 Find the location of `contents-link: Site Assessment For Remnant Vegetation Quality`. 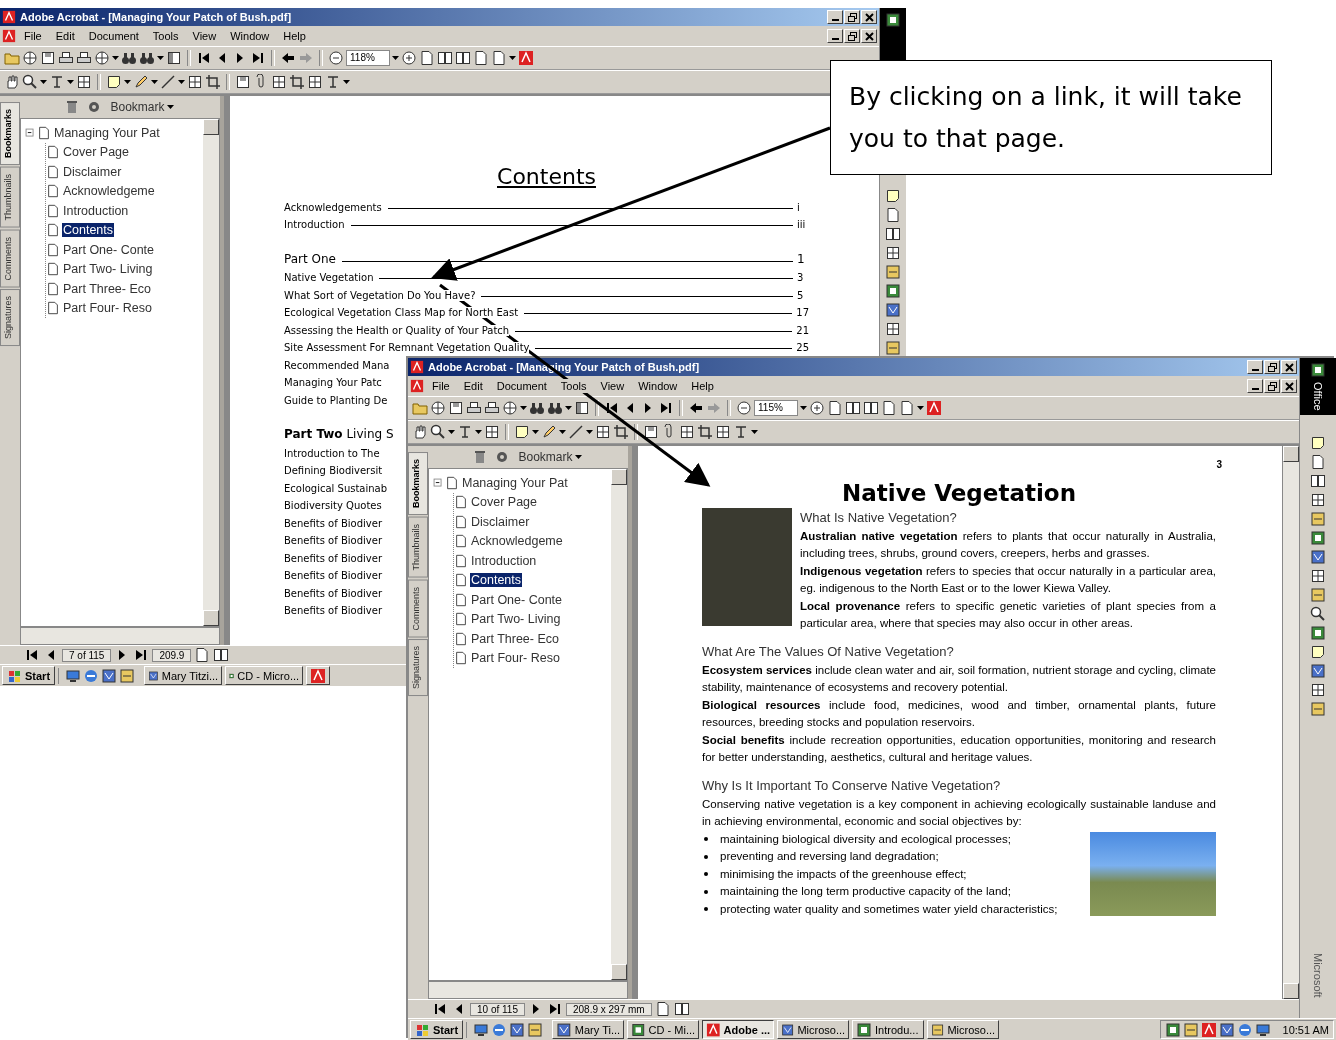

contents-link: Site Assessment For Remnant Vegetation Quality is located at coordinates (407, 347).